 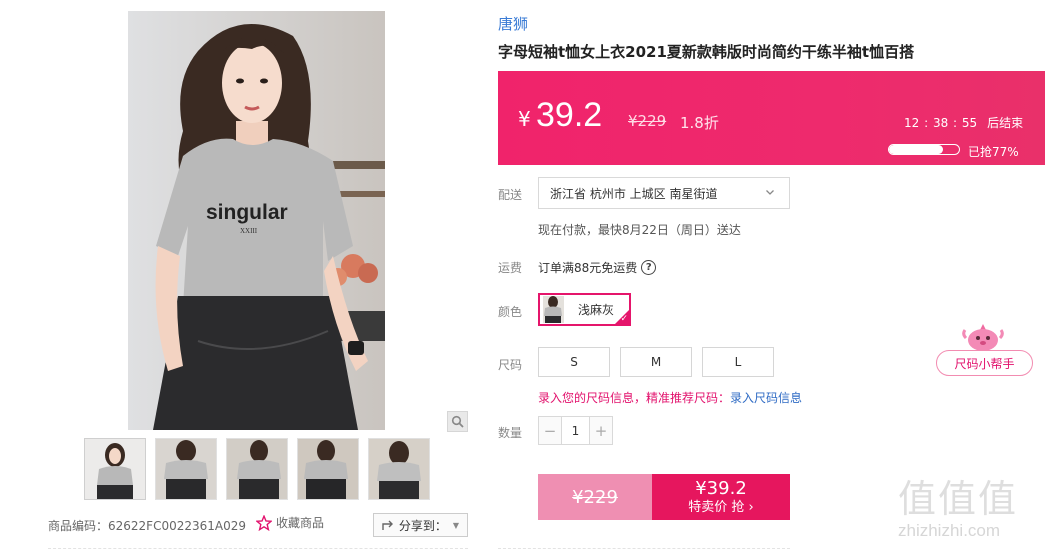 What do you see at coordinates (513, 23) in the screenshot?
I see `brand-link: 唐狮` at bounding box center [513, 23].